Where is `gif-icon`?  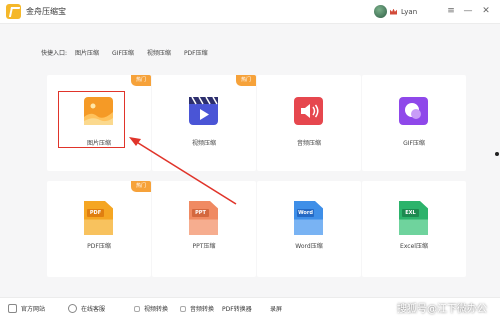 gif-icon is located at coordinates (413, 111).